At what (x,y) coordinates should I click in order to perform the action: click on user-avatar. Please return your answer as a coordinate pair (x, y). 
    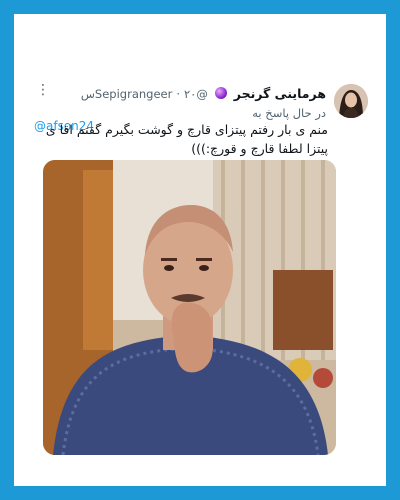
    Looking at the image, I should click on (351, 101).